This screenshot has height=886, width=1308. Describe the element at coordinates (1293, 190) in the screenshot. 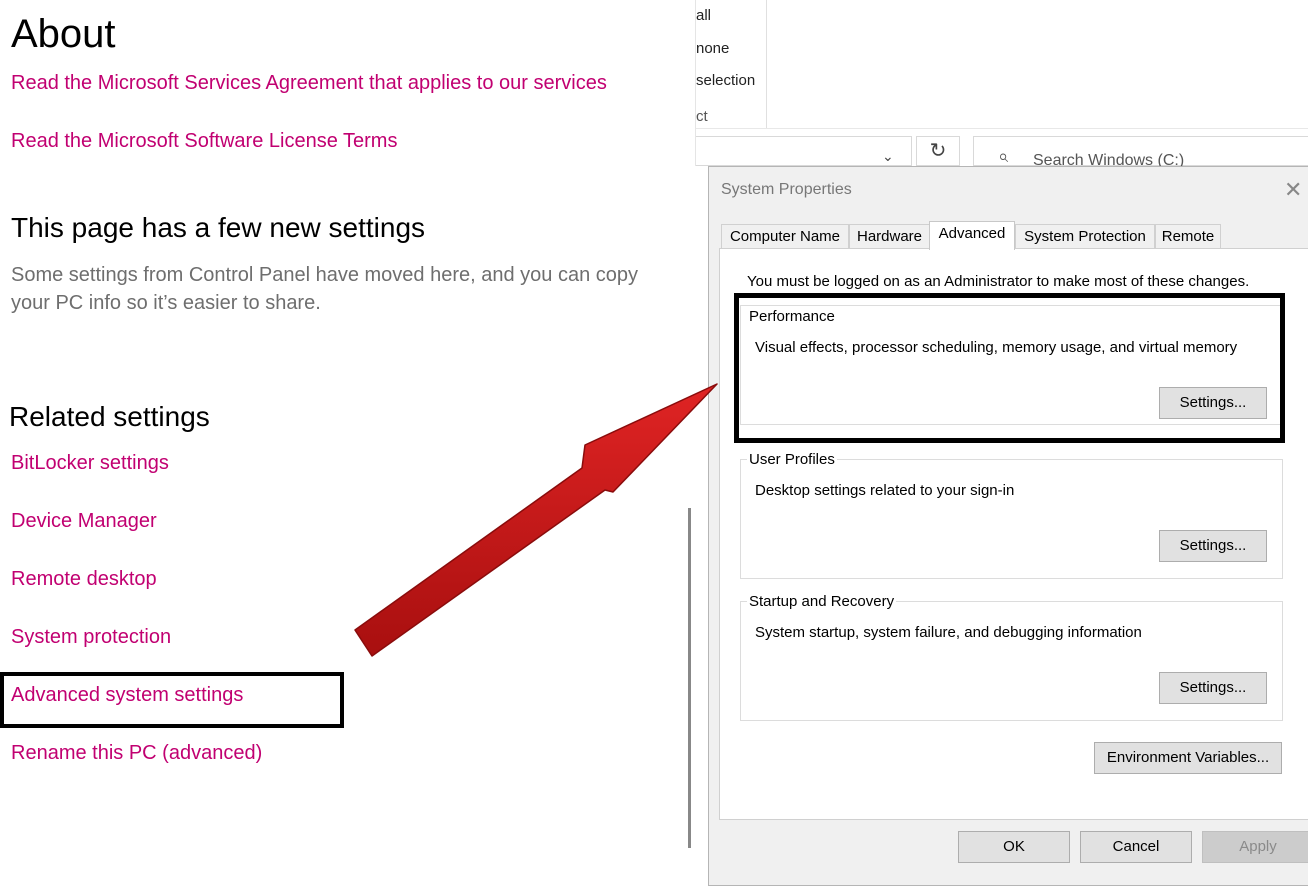

I see `close-icon: ✕` at that location.